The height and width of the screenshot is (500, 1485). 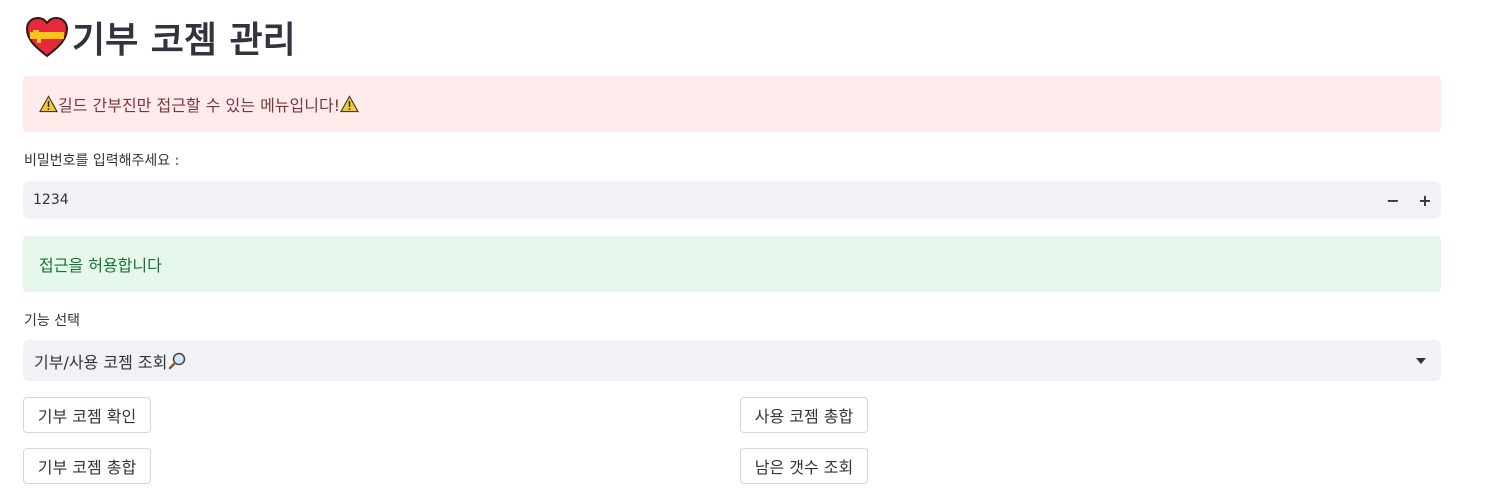 I want to click on password-label: 비밀번호를 입력해주세요 :, so click(x=102, y=161).